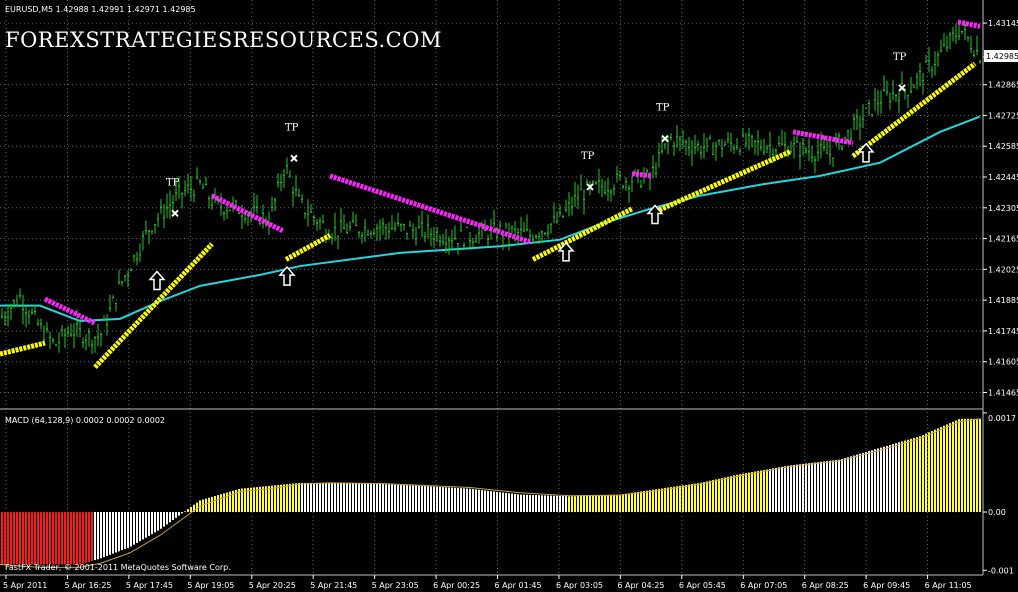 This screenshot has height=592, width=1018. I want to click on time-tick-label: 5 Apr 2011, so click(25, 585).